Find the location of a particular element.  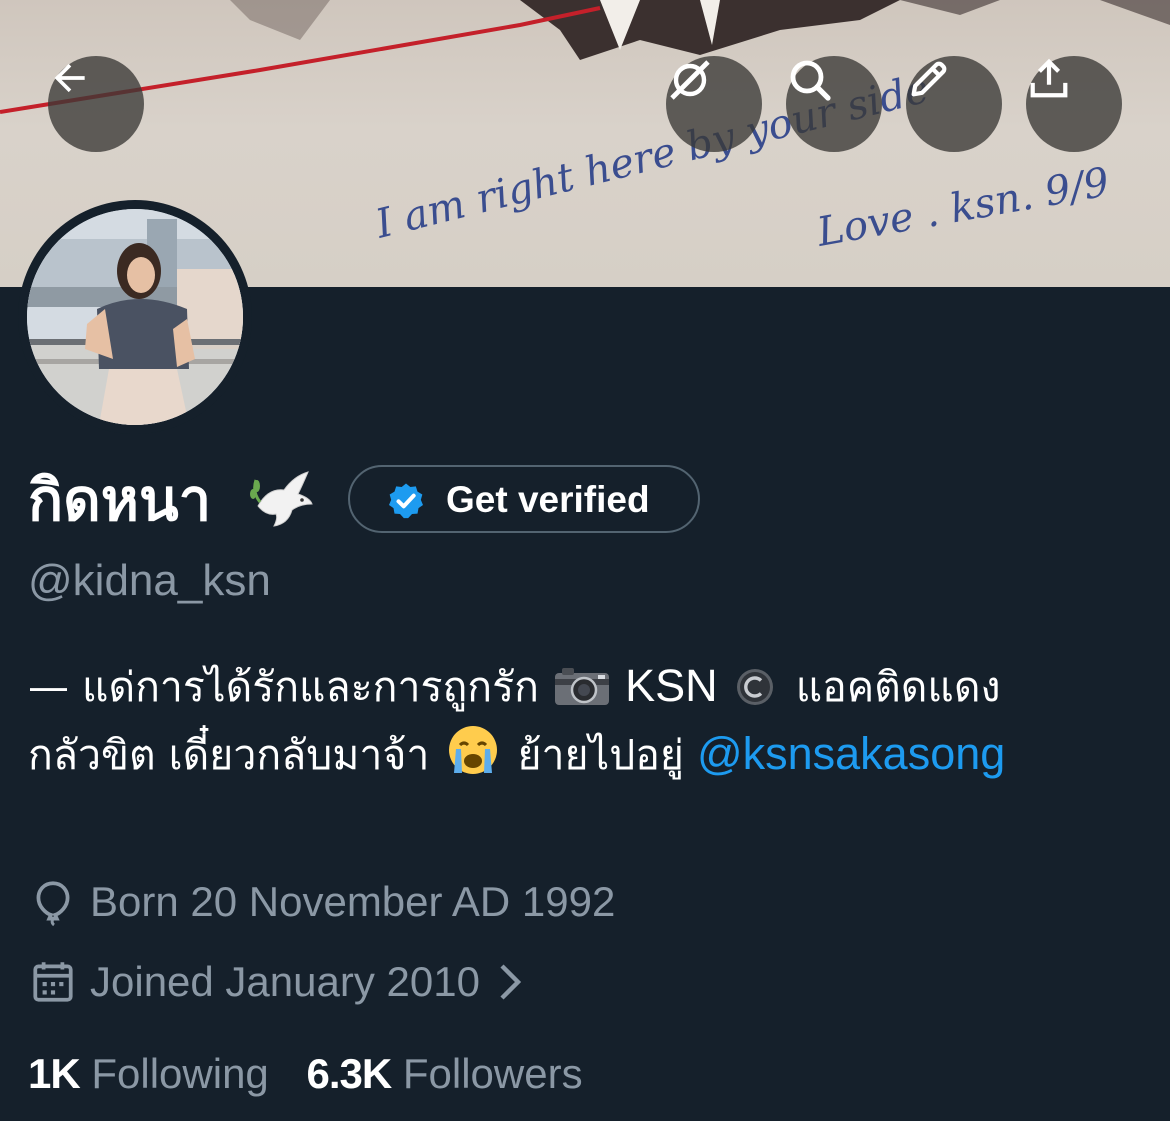

joined-row: Joined January 2010 is located at coordinates (276, 982).